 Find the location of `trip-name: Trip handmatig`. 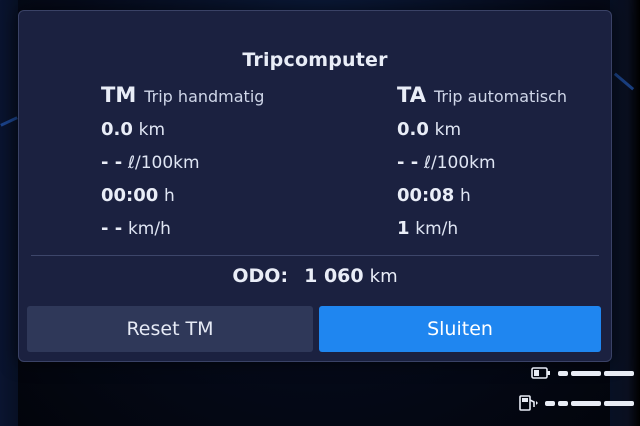

trip-name: Trip handmatig is located at coordinates (204, 96).